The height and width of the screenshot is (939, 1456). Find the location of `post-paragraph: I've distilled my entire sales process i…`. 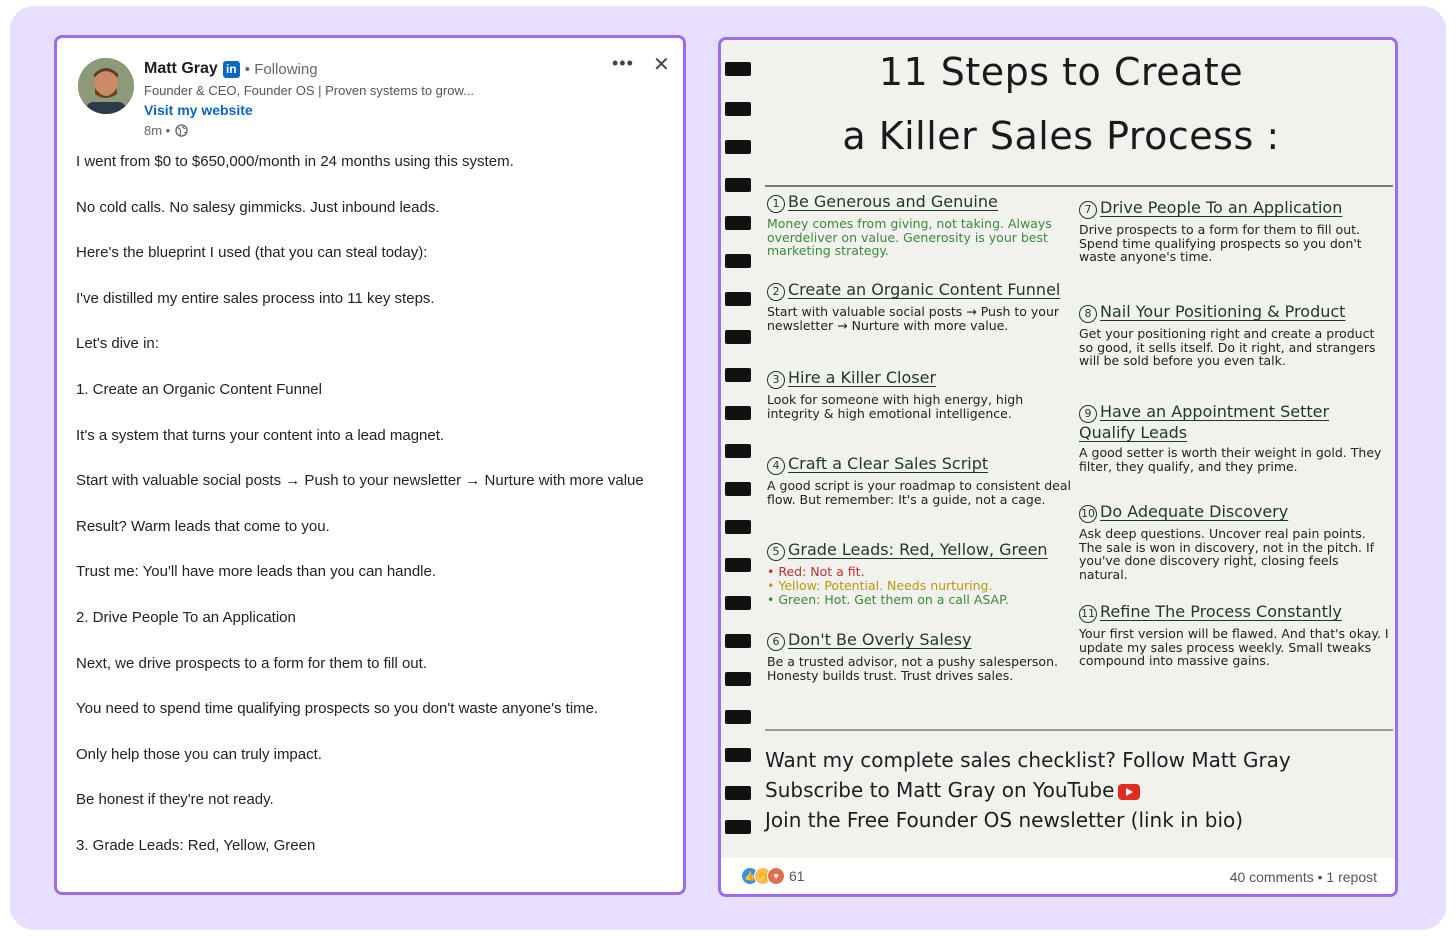

post-paragraph: I've distilled my entire sales process i… is located at coordinates (255, 298).